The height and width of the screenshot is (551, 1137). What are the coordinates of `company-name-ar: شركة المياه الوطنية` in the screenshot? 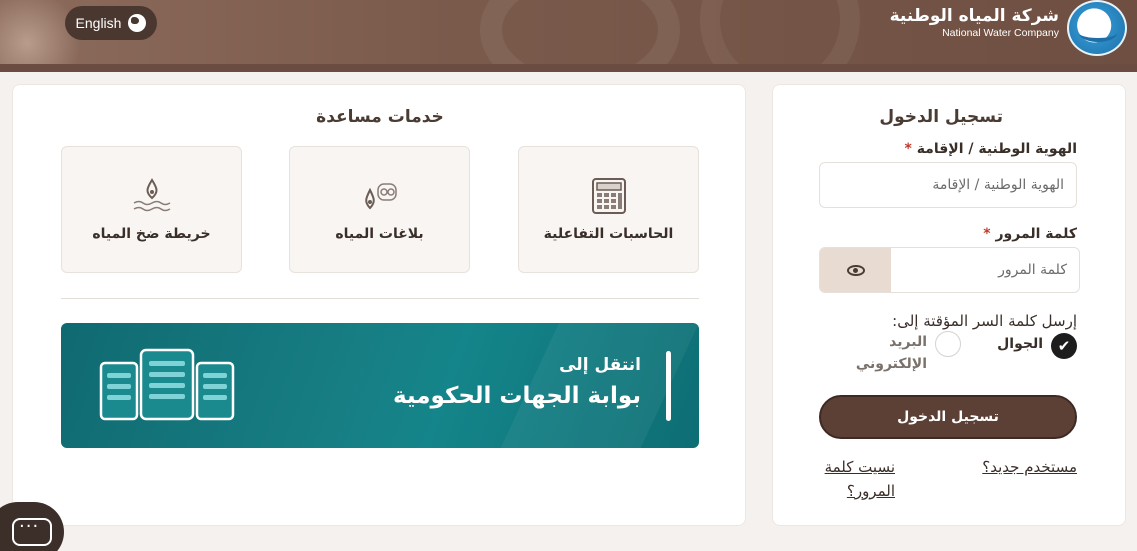 It's located at (974, 16).